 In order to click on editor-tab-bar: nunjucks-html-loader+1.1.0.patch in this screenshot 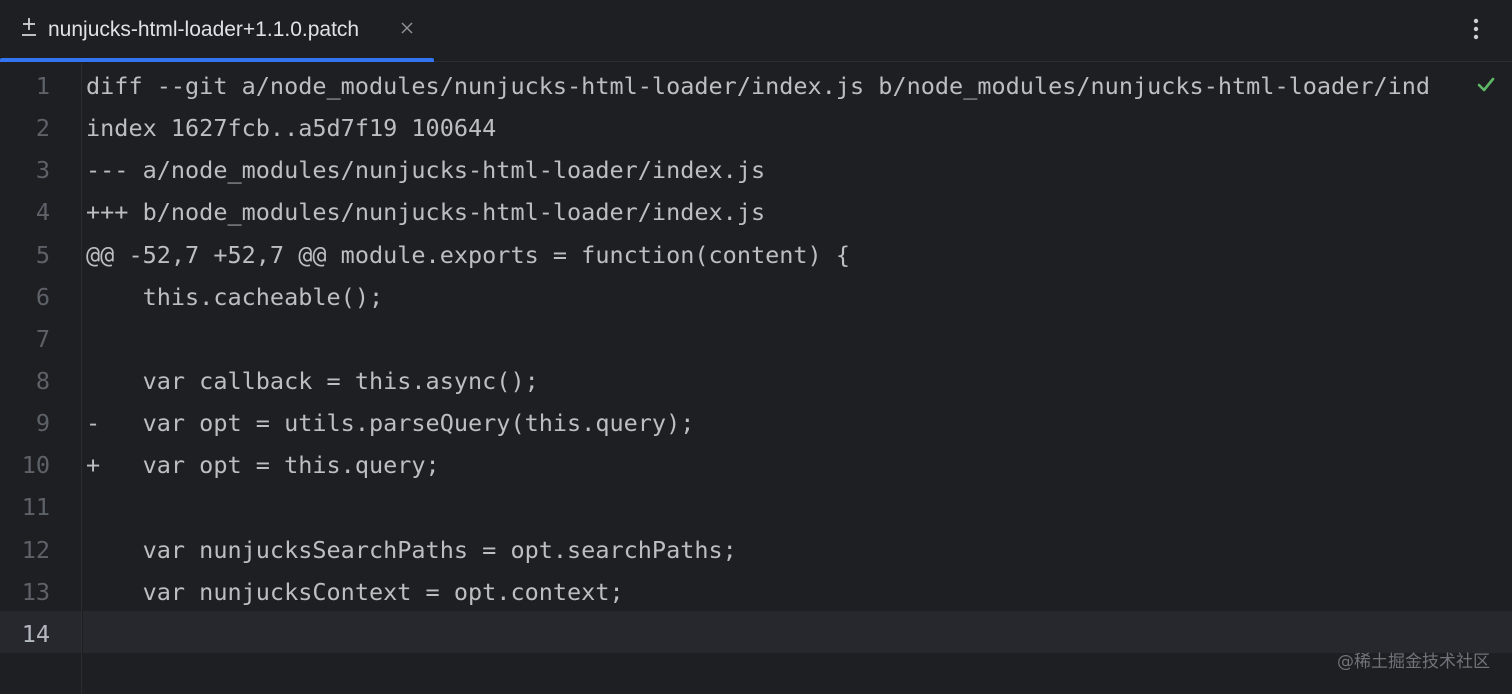, I will do `click(756, 31)`.